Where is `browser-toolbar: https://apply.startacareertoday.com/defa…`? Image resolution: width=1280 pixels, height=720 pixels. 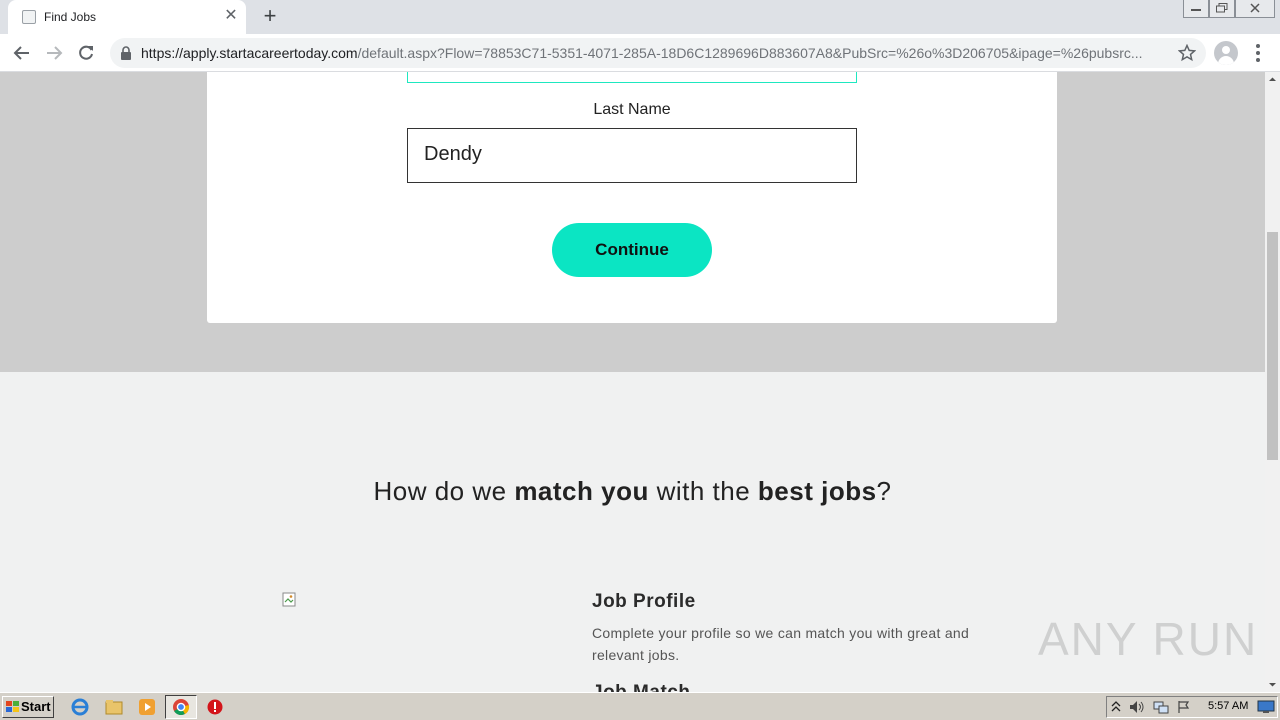 browser-toolbar: https://apply.startacareertoday.com/defa… is located at coordinates (640, 53).